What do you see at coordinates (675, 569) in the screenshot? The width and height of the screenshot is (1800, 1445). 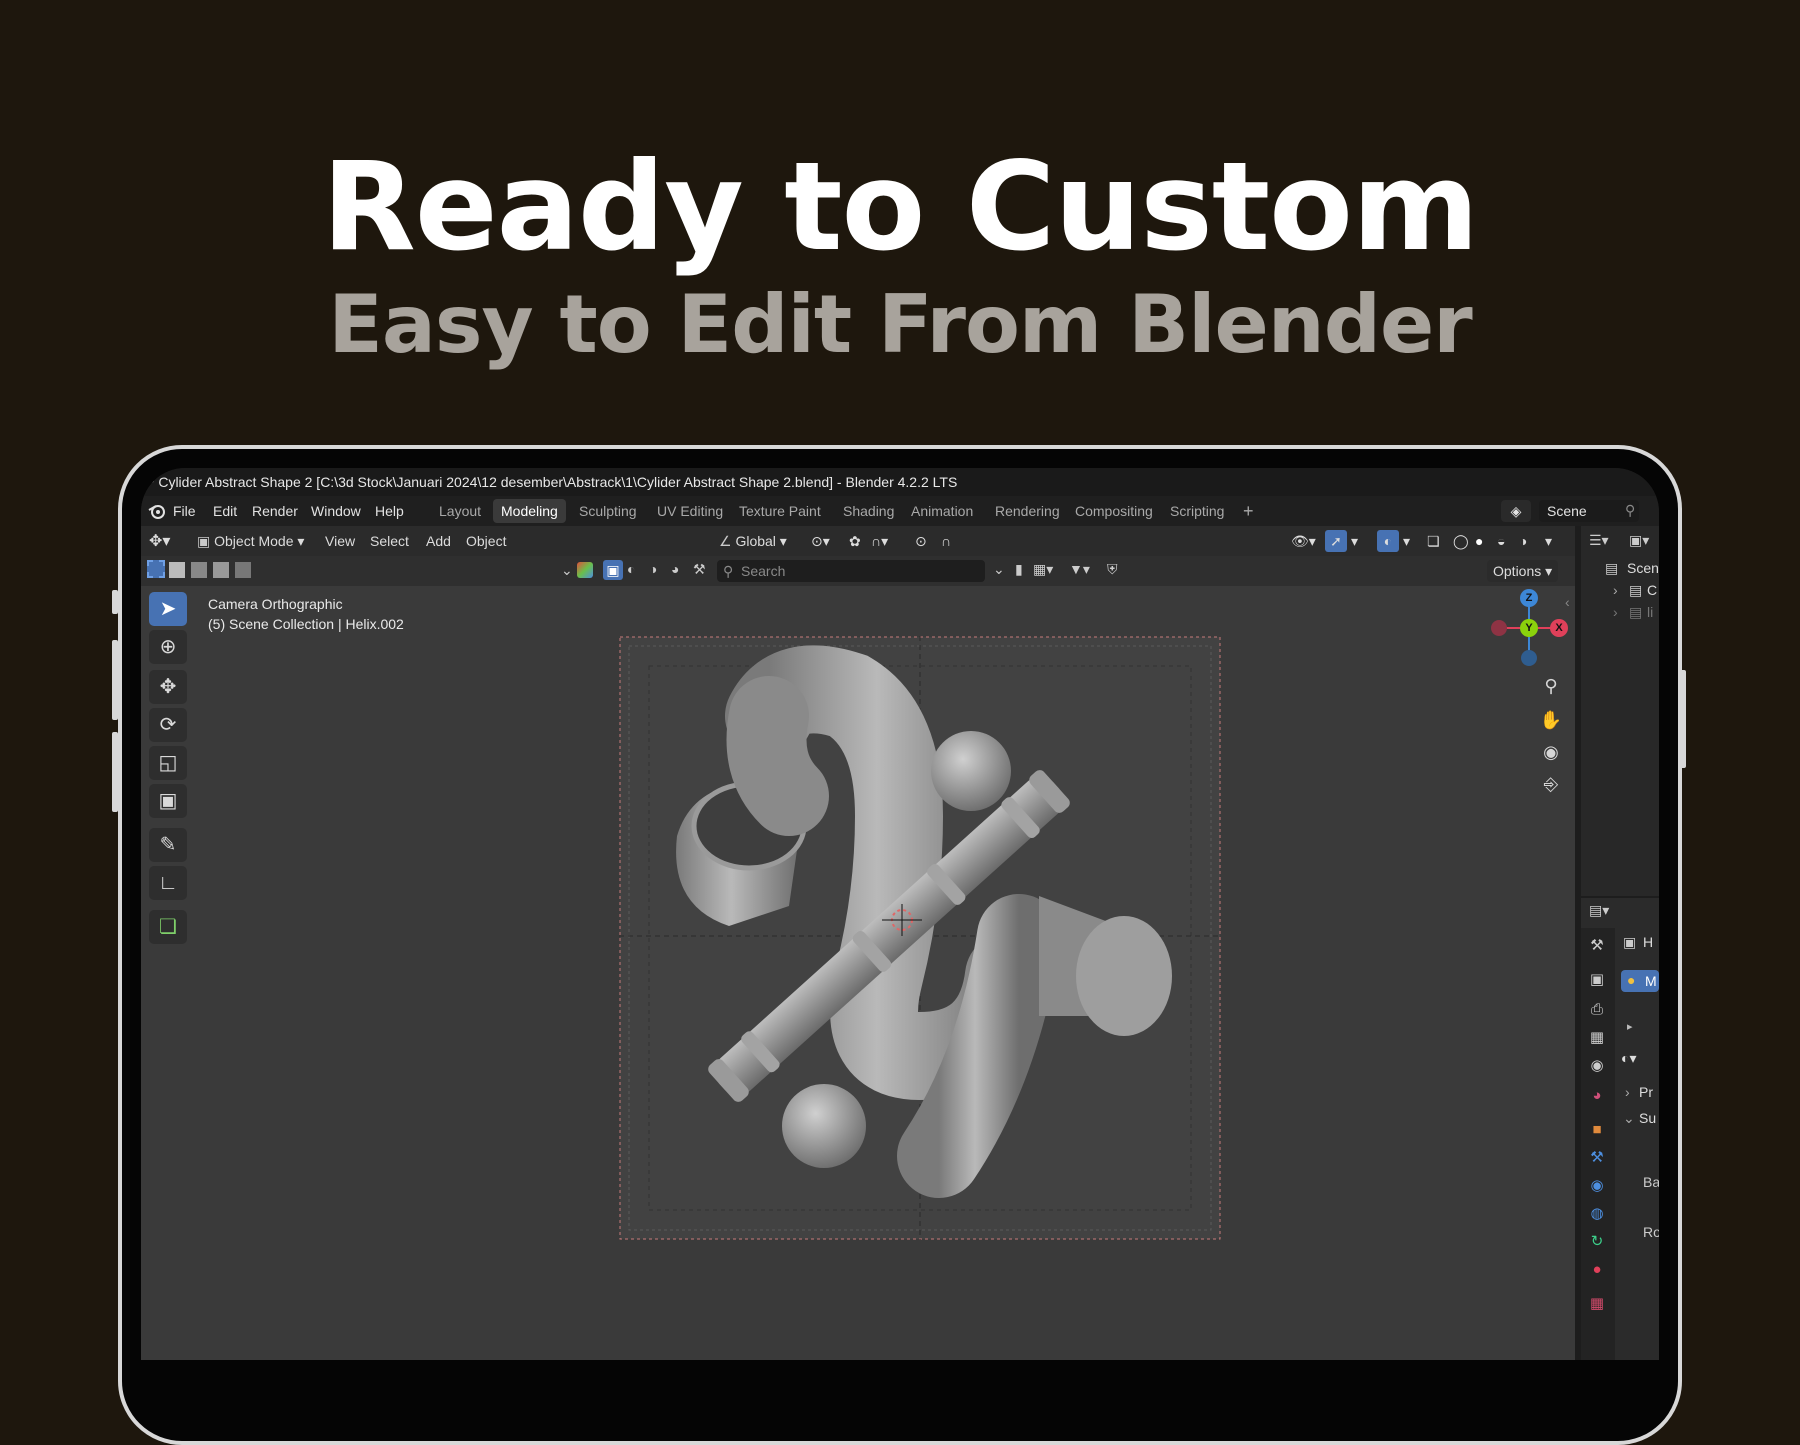 I see `world-filter-icon: ◕` at bounding box center [675, 569].